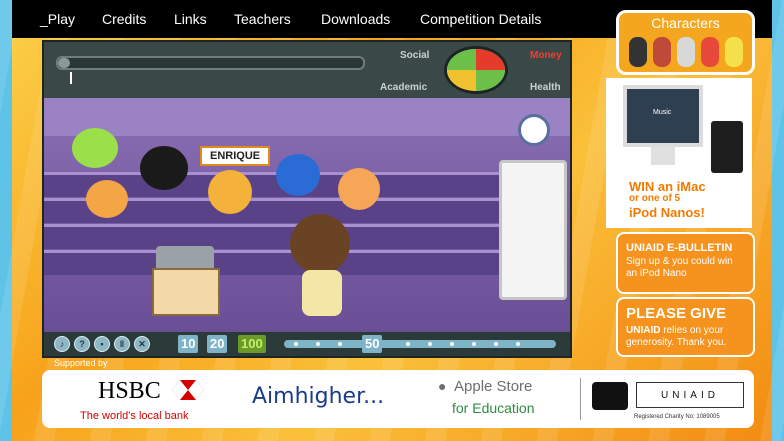  What do you see at coordinates (322, 293) in the screenshot?
I see `character-player-body` at bounding box center [322, 293].